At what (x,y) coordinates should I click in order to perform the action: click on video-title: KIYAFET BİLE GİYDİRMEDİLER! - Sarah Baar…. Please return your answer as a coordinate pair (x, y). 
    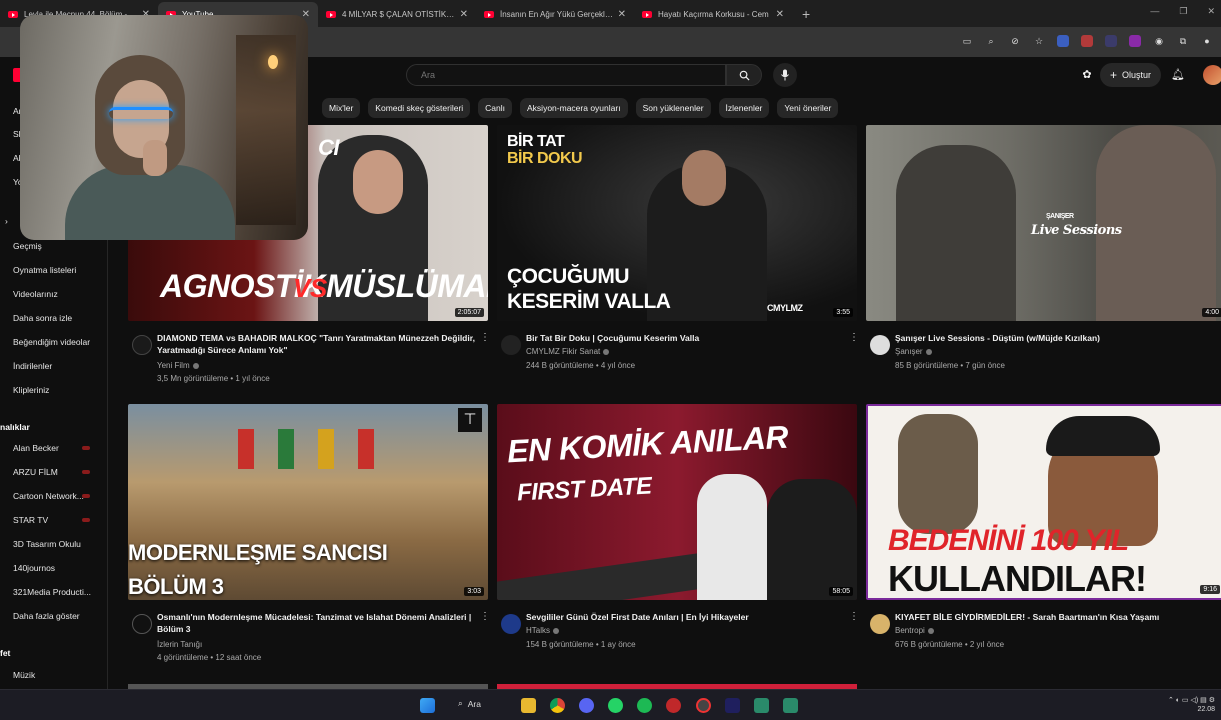
    Looking at the image, I should click on (1055, 617).